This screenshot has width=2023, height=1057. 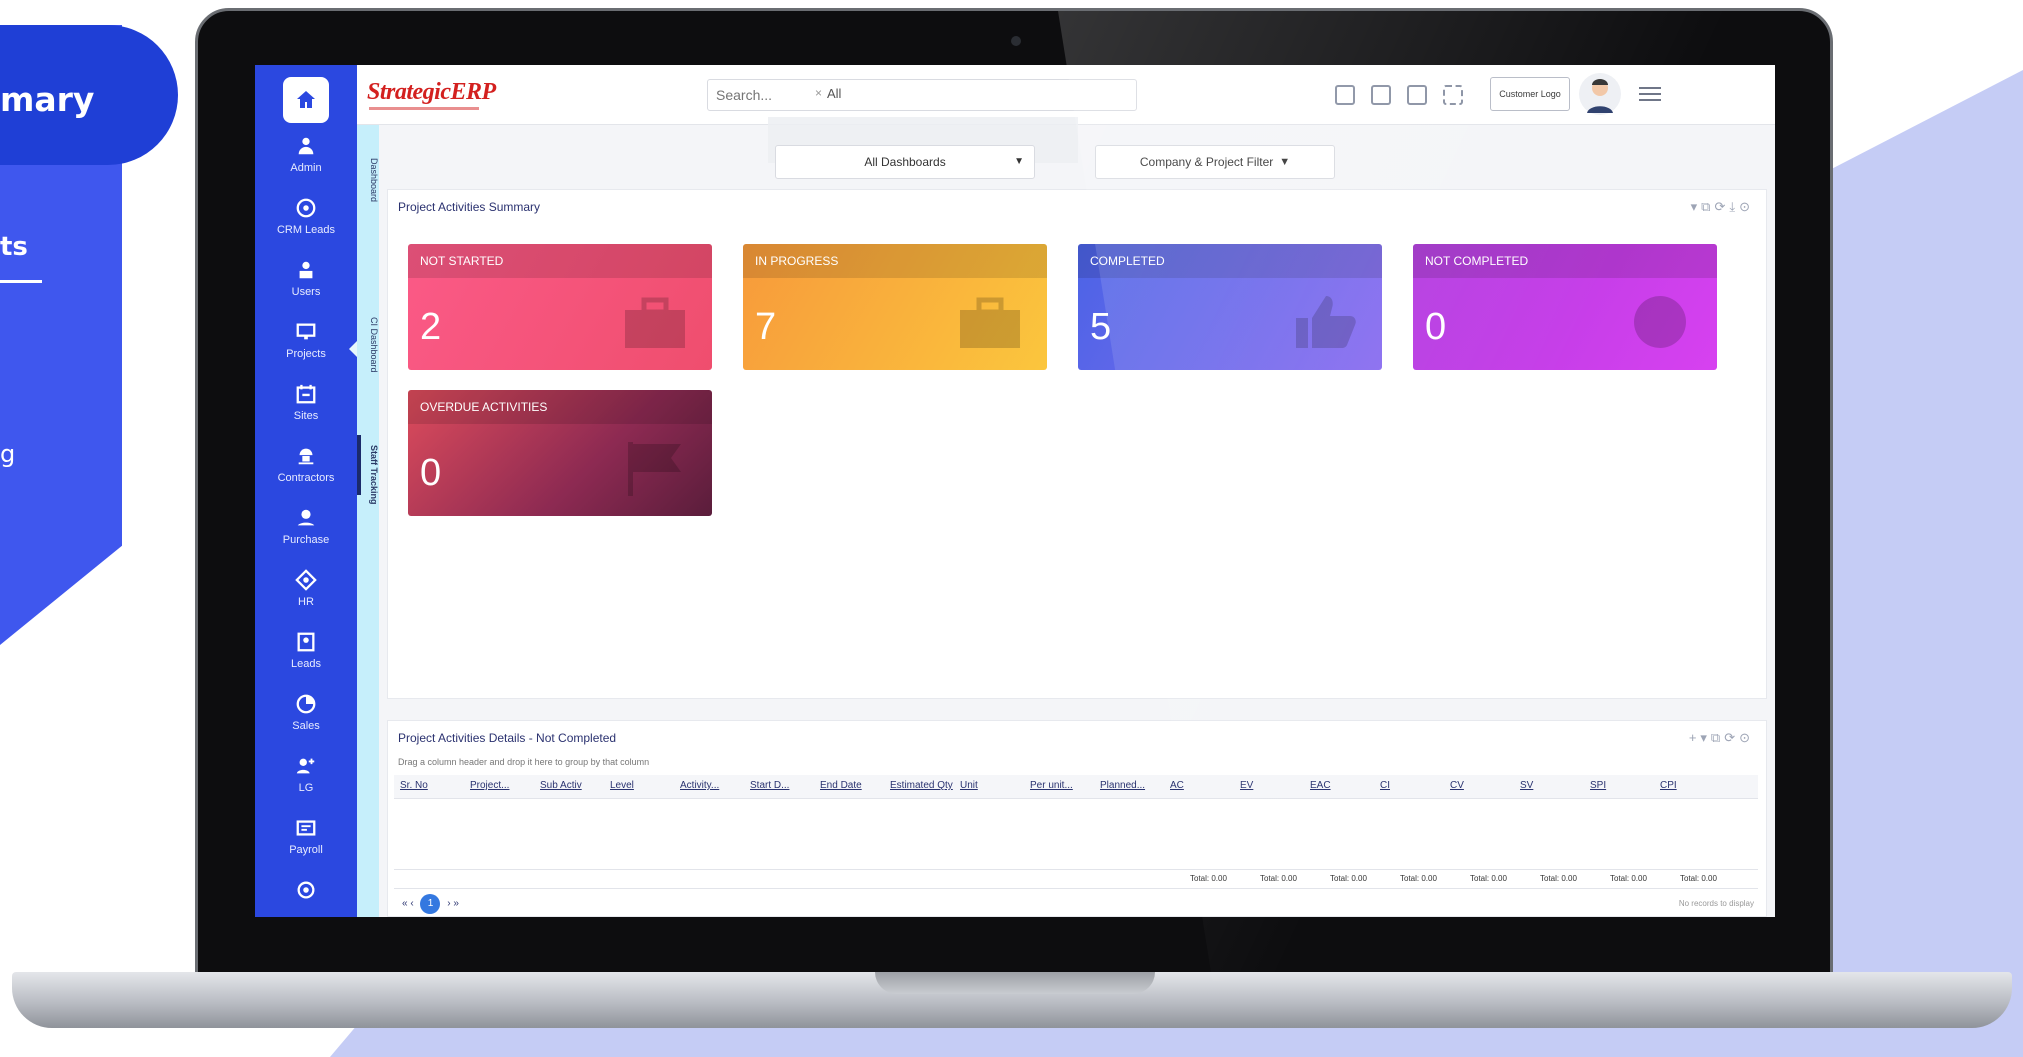 I want to click on purchase-icon, so click(x=306, y=517).